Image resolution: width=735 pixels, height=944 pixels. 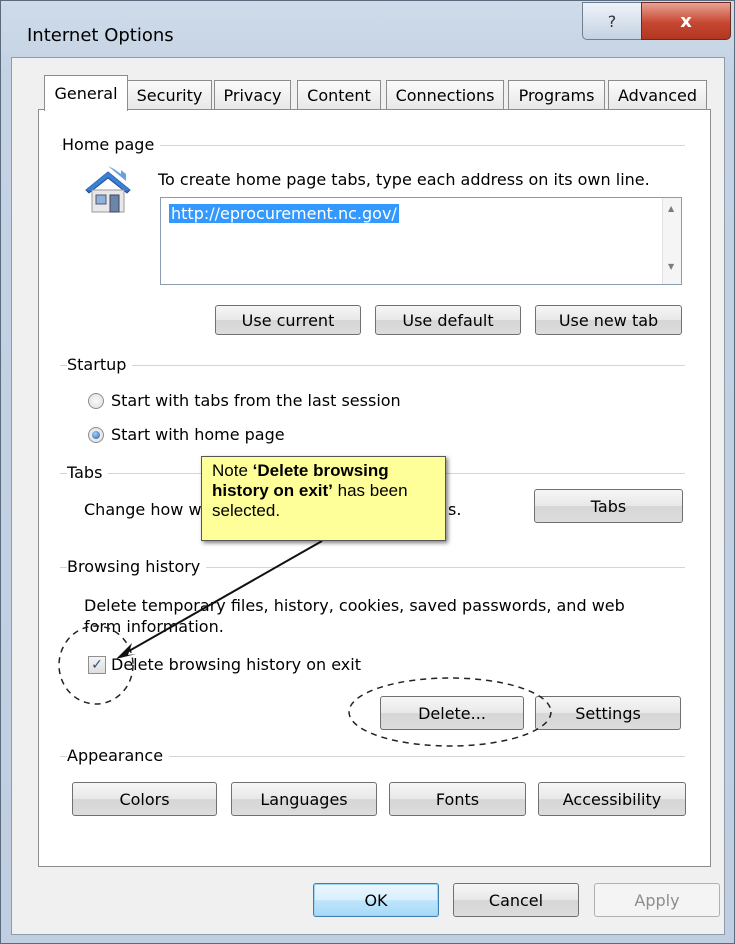 I want to click on tab-security: Security, so click(x=169, y=95).